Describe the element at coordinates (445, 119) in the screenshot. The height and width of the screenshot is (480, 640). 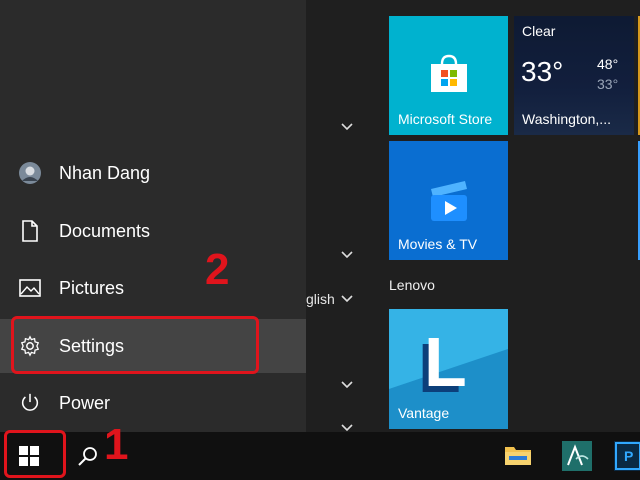
I see `store-tile-label: Microsoft Store` at that location.